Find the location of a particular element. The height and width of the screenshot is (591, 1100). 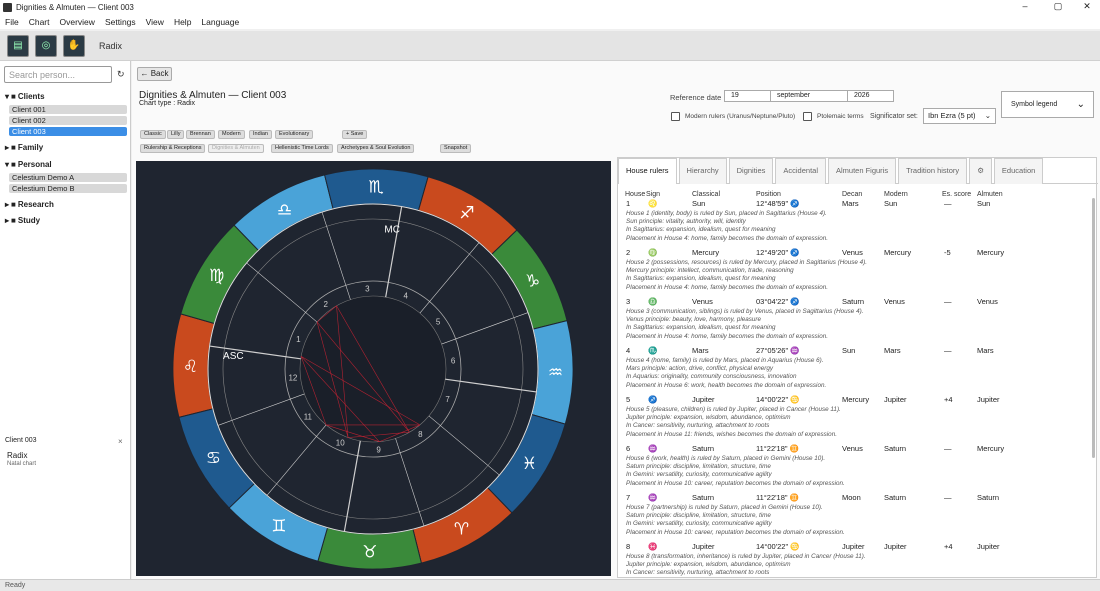

cell-score: — is located at coordinates (948, 301).